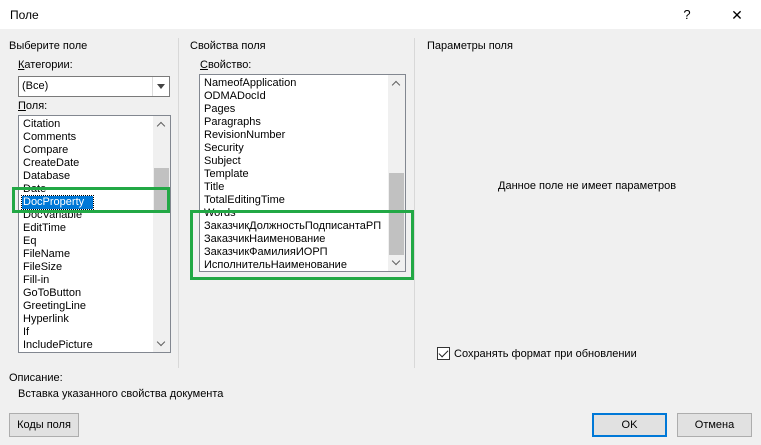 Image resolution: width=761 pixels, height=445 pixels. What do you see at coordinates (714, 425) in the screenshot?
I see `cancel-button: Отмена` at bounding box center [714, 425].